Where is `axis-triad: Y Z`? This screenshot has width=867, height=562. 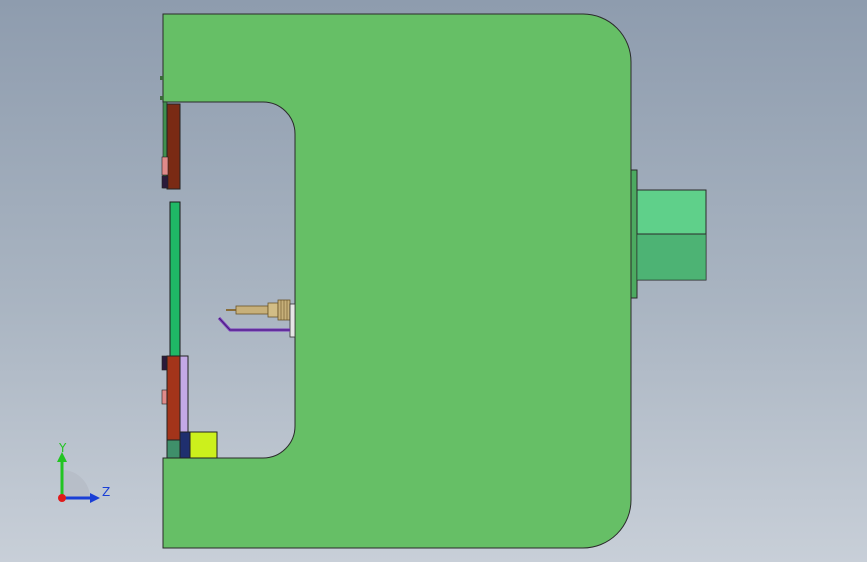 axis-triad: Y Z is located at coordinates (83, 472).